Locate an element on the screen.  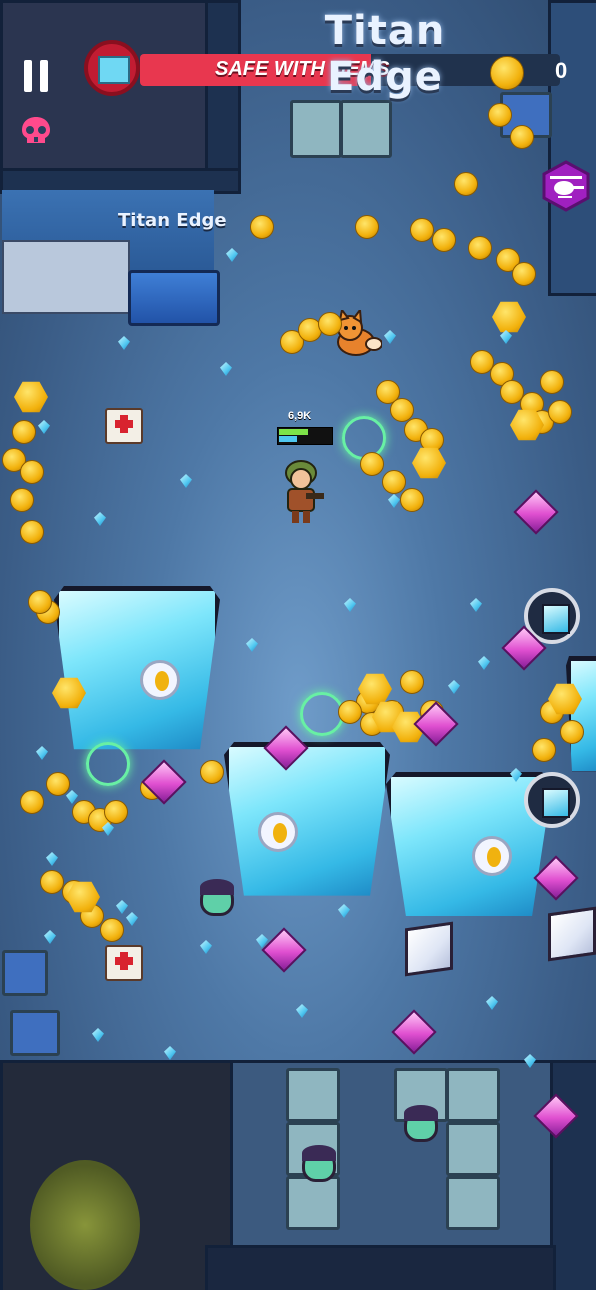
gold-coin-counter-icon is located at coordinates (507, 73).